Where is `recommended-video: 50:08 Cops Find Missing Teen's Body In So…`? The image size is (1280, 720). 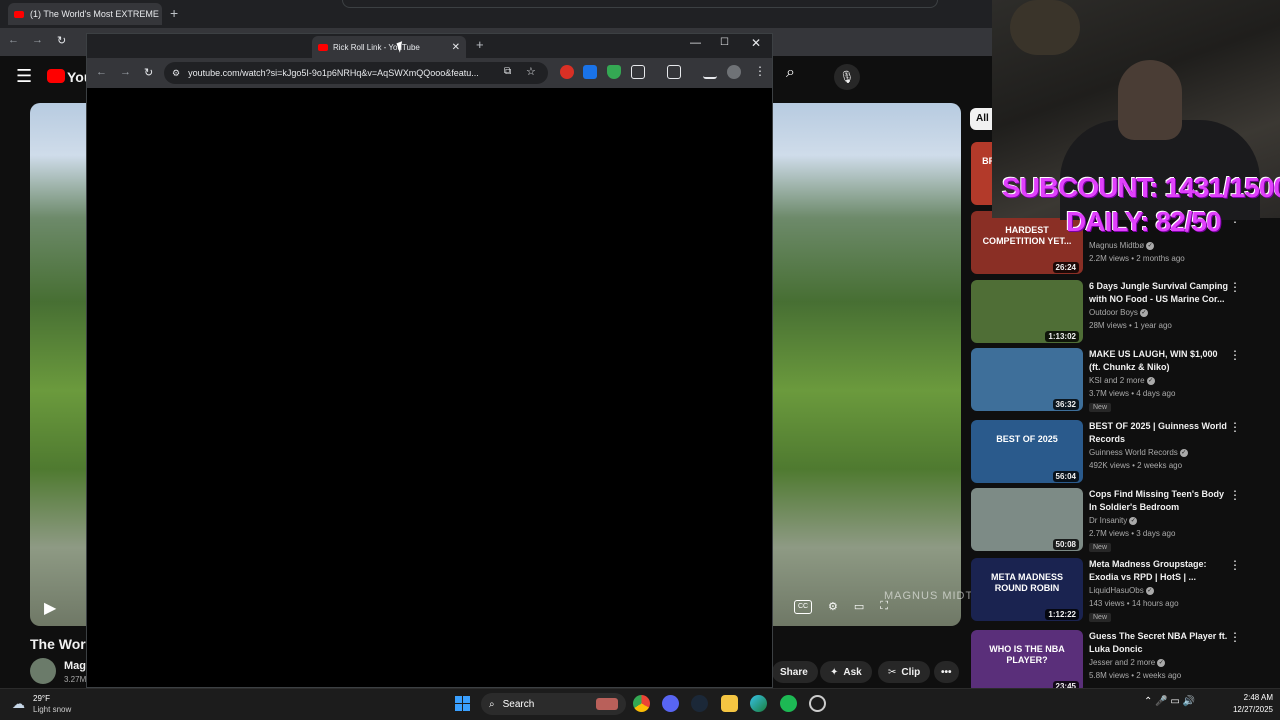
recommended-video: 50:08 Cops Find Missing Teen's Body In So… is located at coordinates (1121, 520).